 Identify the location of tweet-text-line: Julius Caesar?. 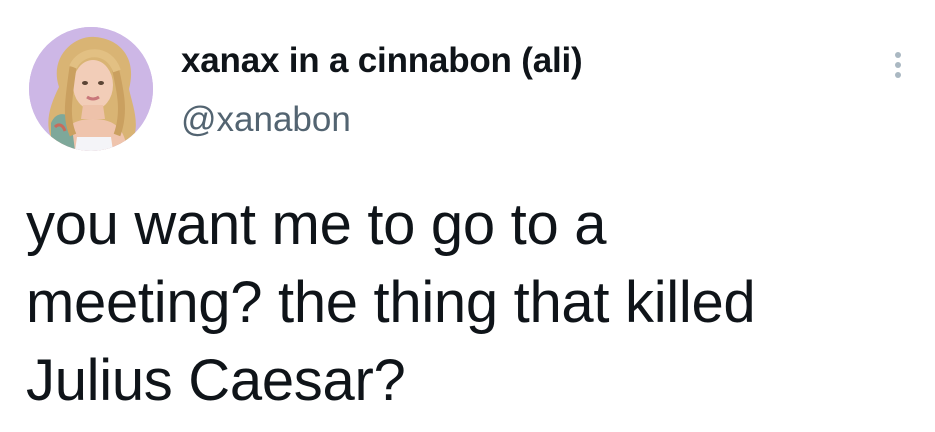
(216, 380).